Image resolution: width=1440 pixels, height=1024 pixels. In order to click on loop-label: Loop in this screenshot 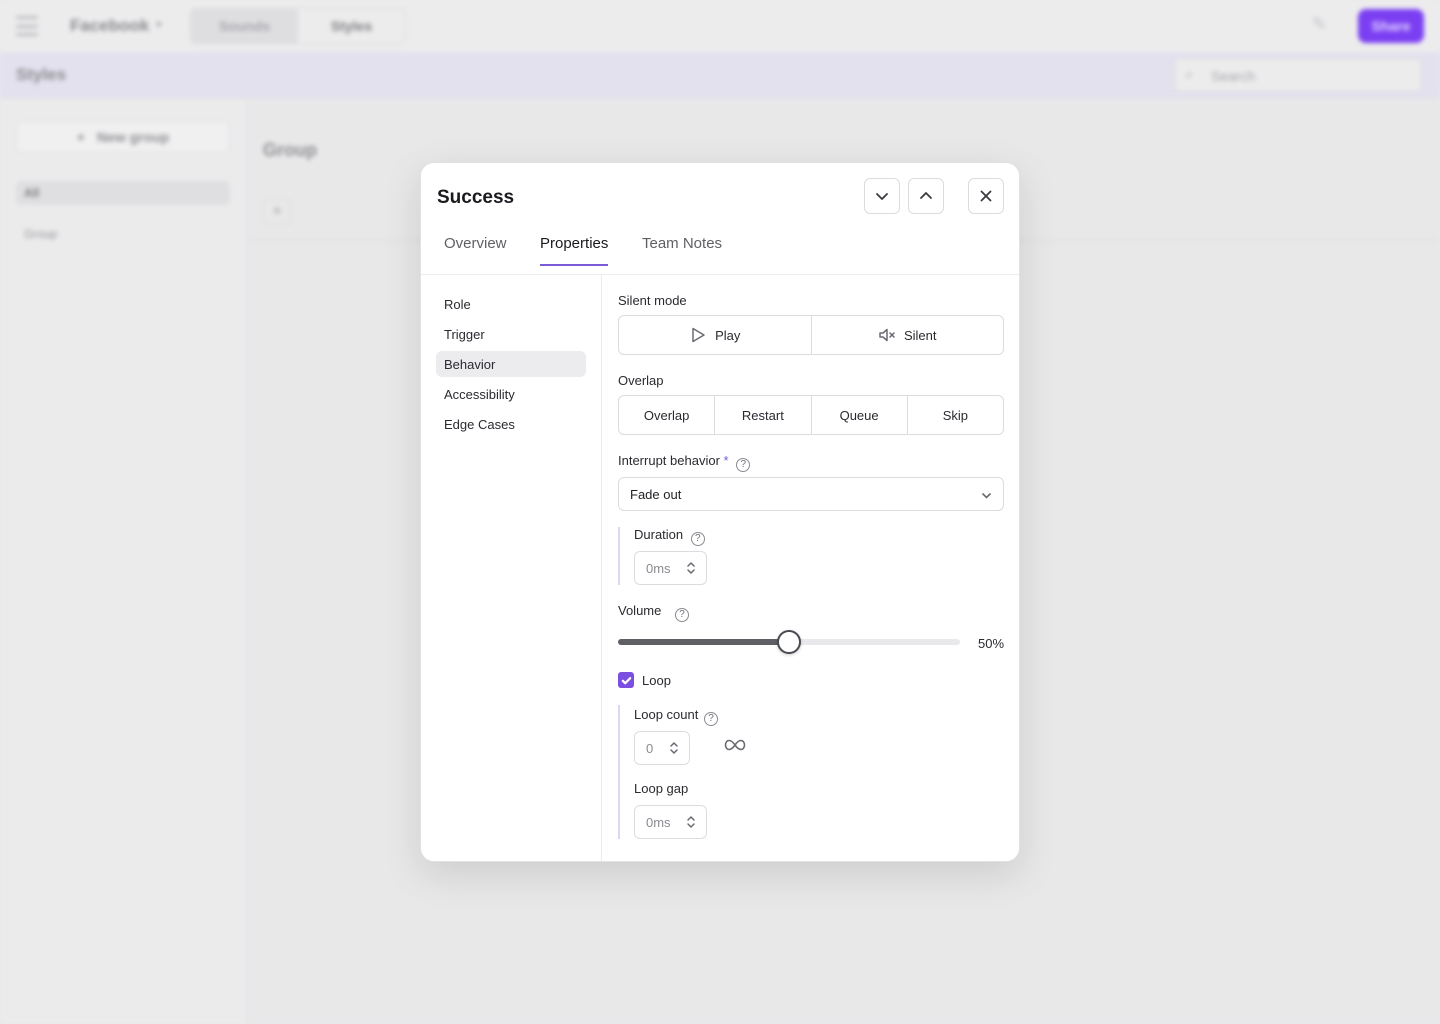, I will do `click(656, 680)`.